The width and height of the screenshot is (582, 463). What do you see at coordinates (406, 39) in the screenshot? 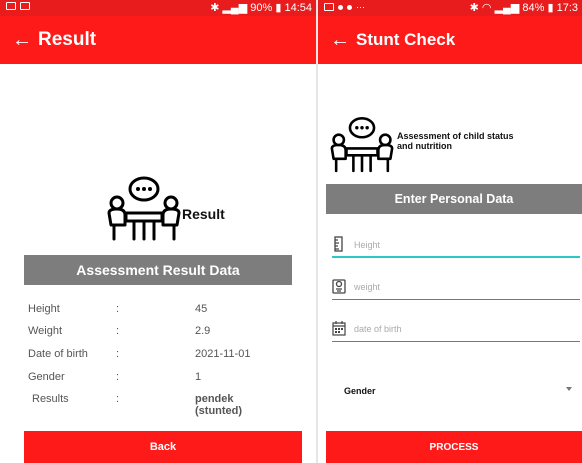
I see `page-title: Stunt Check` at bounding box center [406, 39].